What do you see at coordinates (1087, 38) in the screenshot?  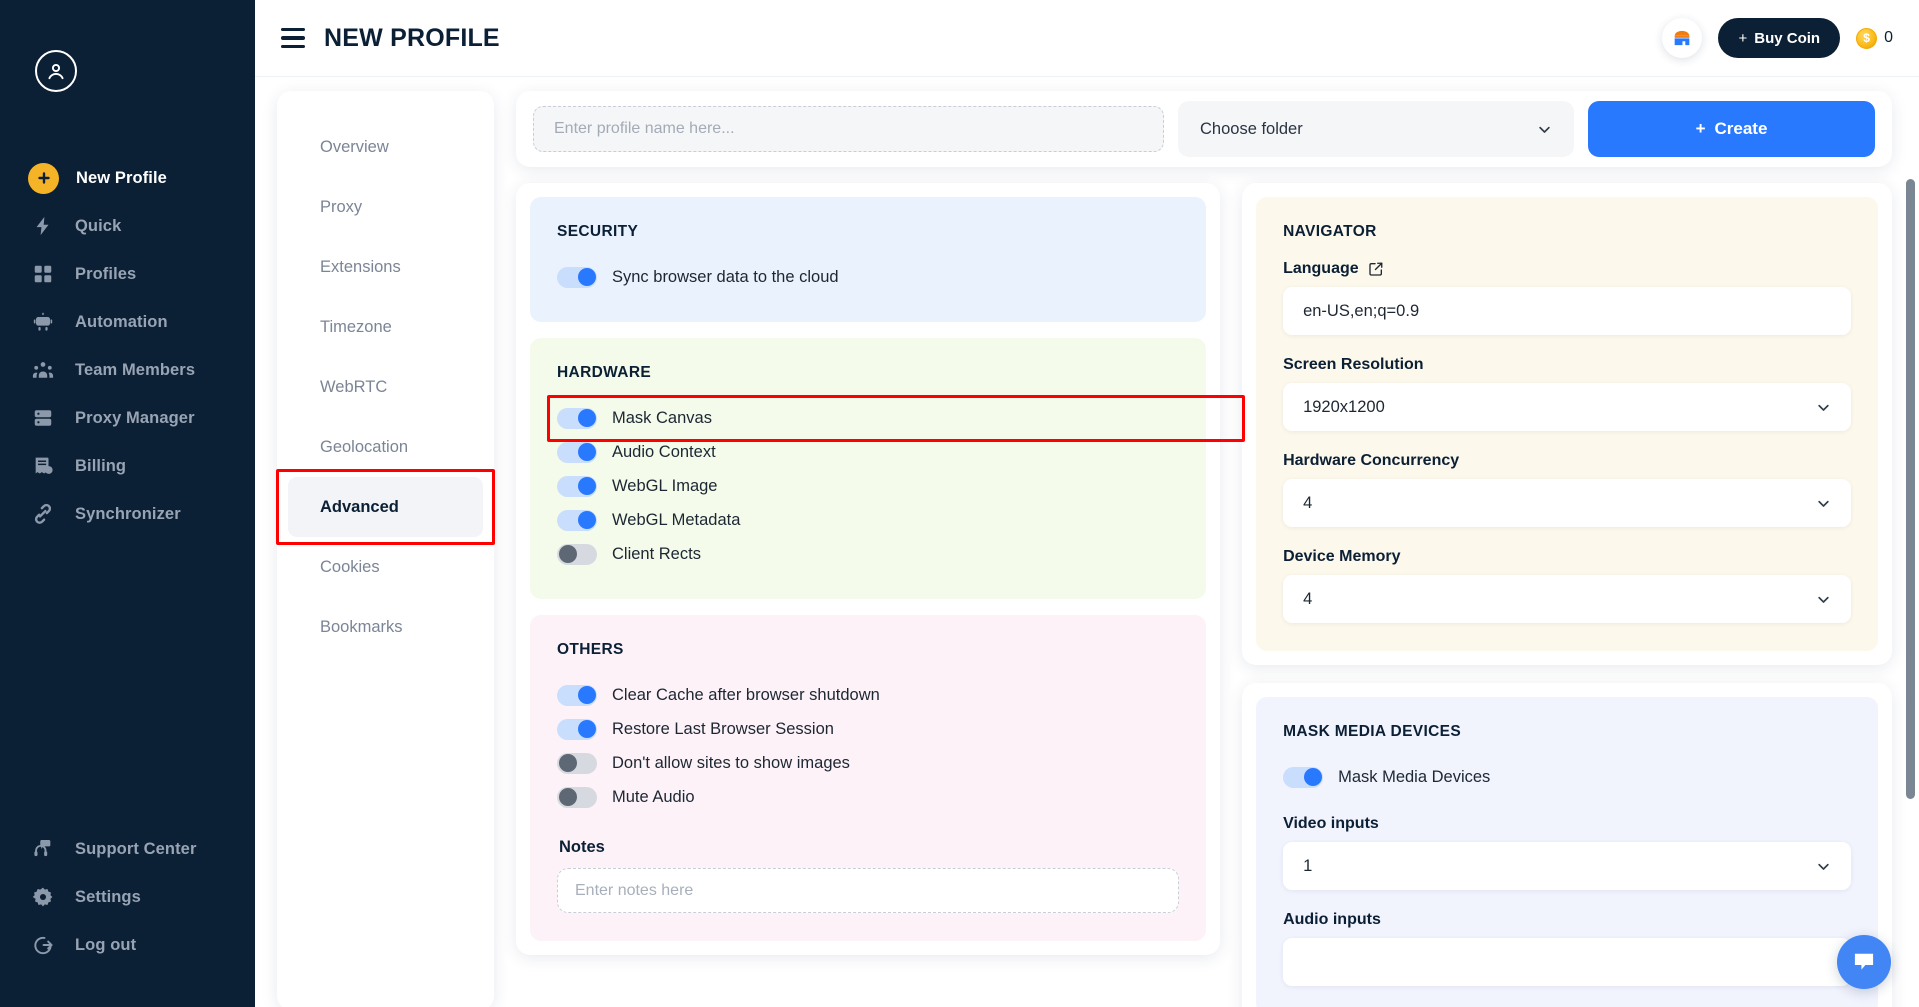 I see `topbar: NEW PROFILE + Buy Coin $ 0` at bounding box center [1087, 38].